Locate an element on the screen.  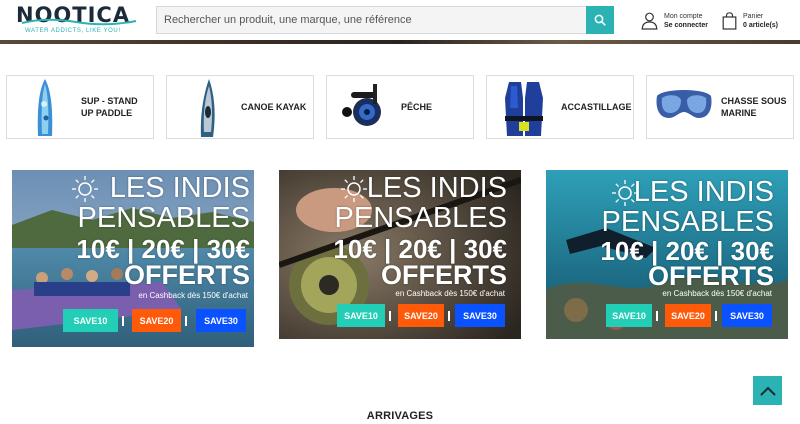
shopping-bag-icon is located at coordinates (729, 21).